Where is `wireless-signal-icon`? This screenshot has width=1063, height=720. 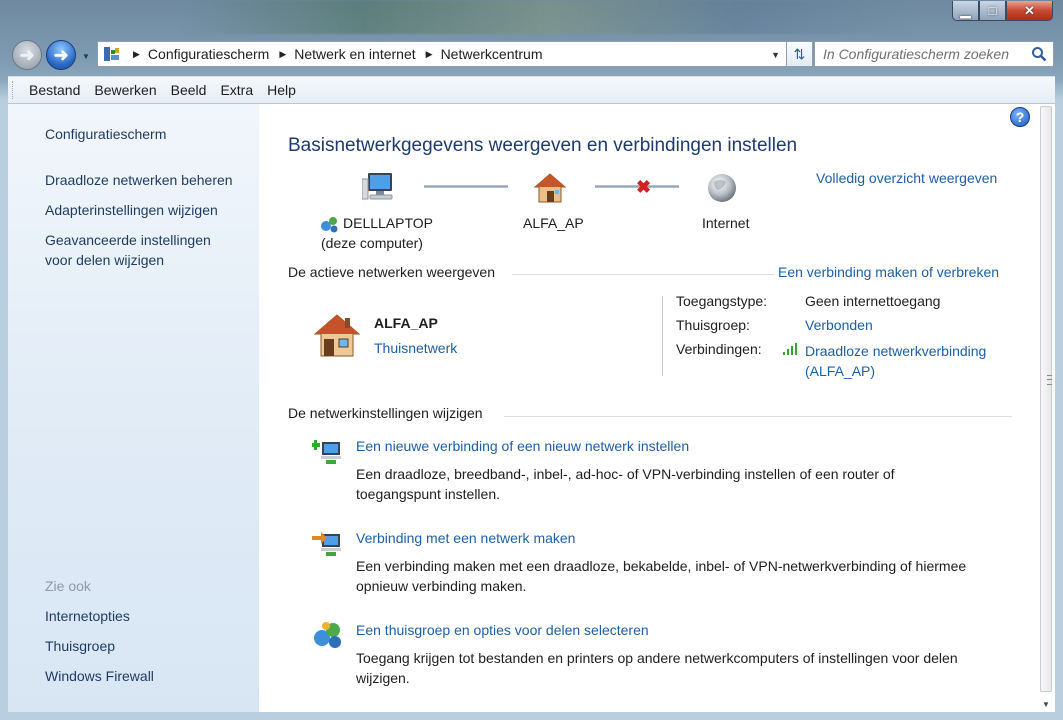
wireless-signal-icon is located at coordinates (791, 350).